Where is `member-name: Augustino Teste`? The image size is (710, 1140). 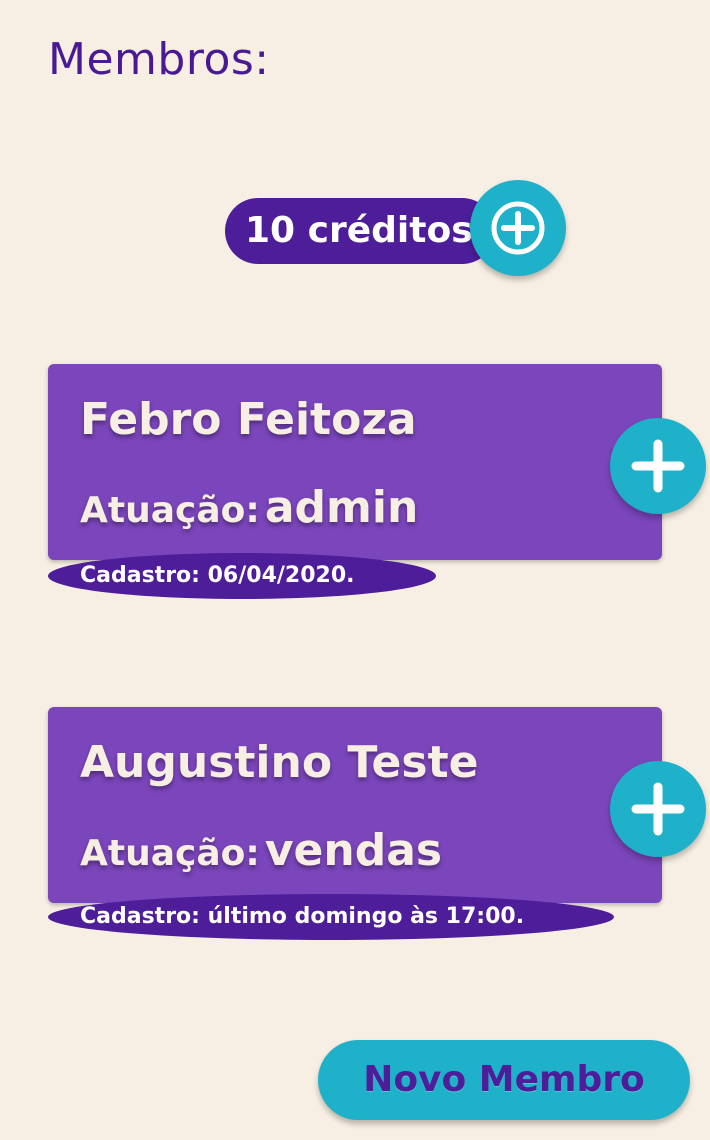
member-name: Augustino Teste is located at coordinates (279, 762).